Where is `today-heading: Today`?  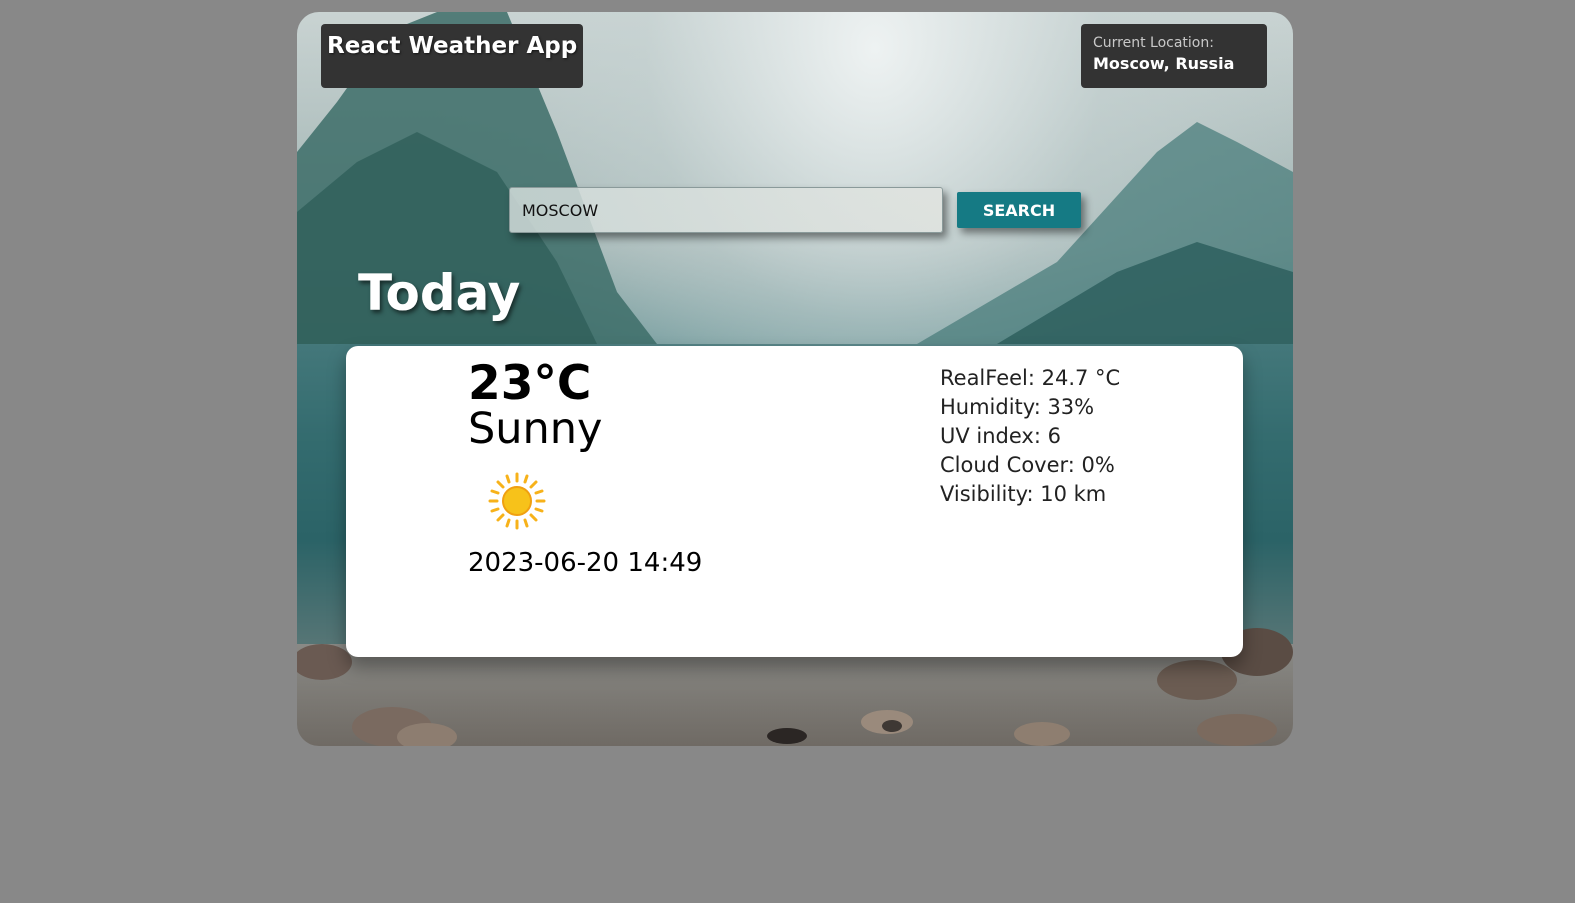
today-heading: Today is located at coordinates (439, 293).